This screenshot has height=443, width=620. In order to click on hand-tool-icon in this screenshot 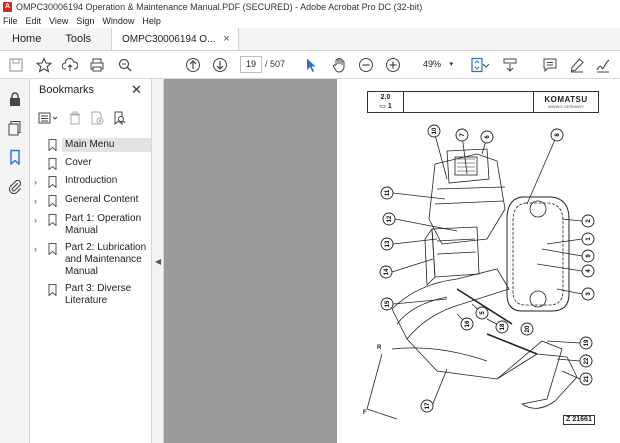, I will do `click(339, 65)`.